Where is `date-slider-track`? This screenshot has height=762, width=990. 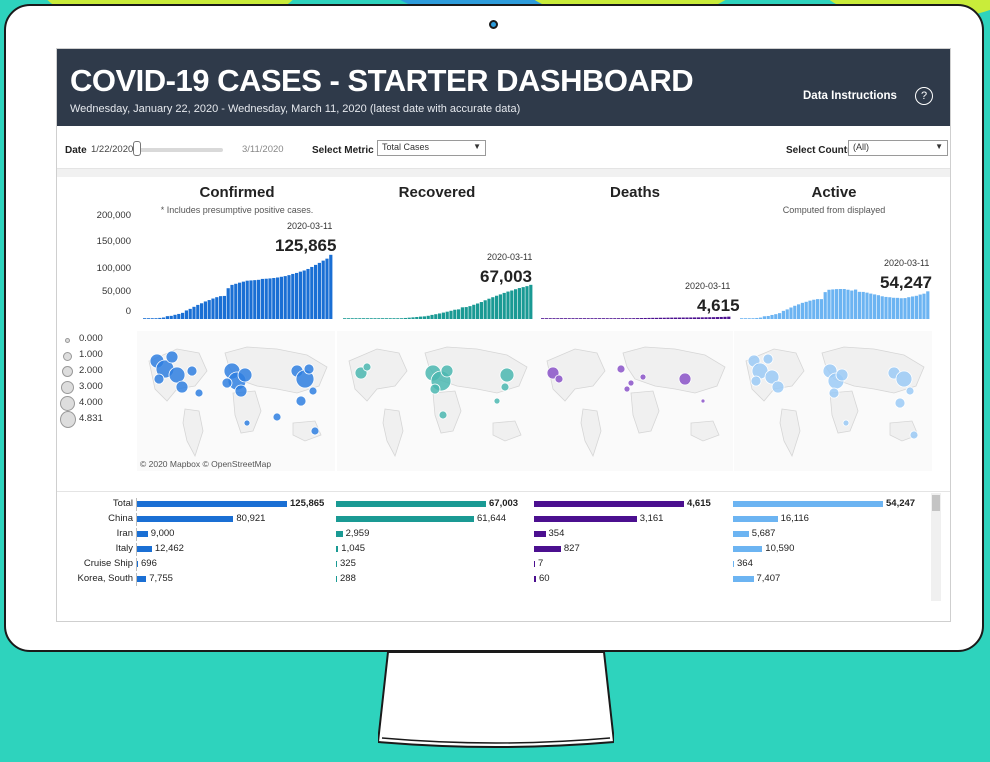
date-slider-track is located at coordinates (179, 150).